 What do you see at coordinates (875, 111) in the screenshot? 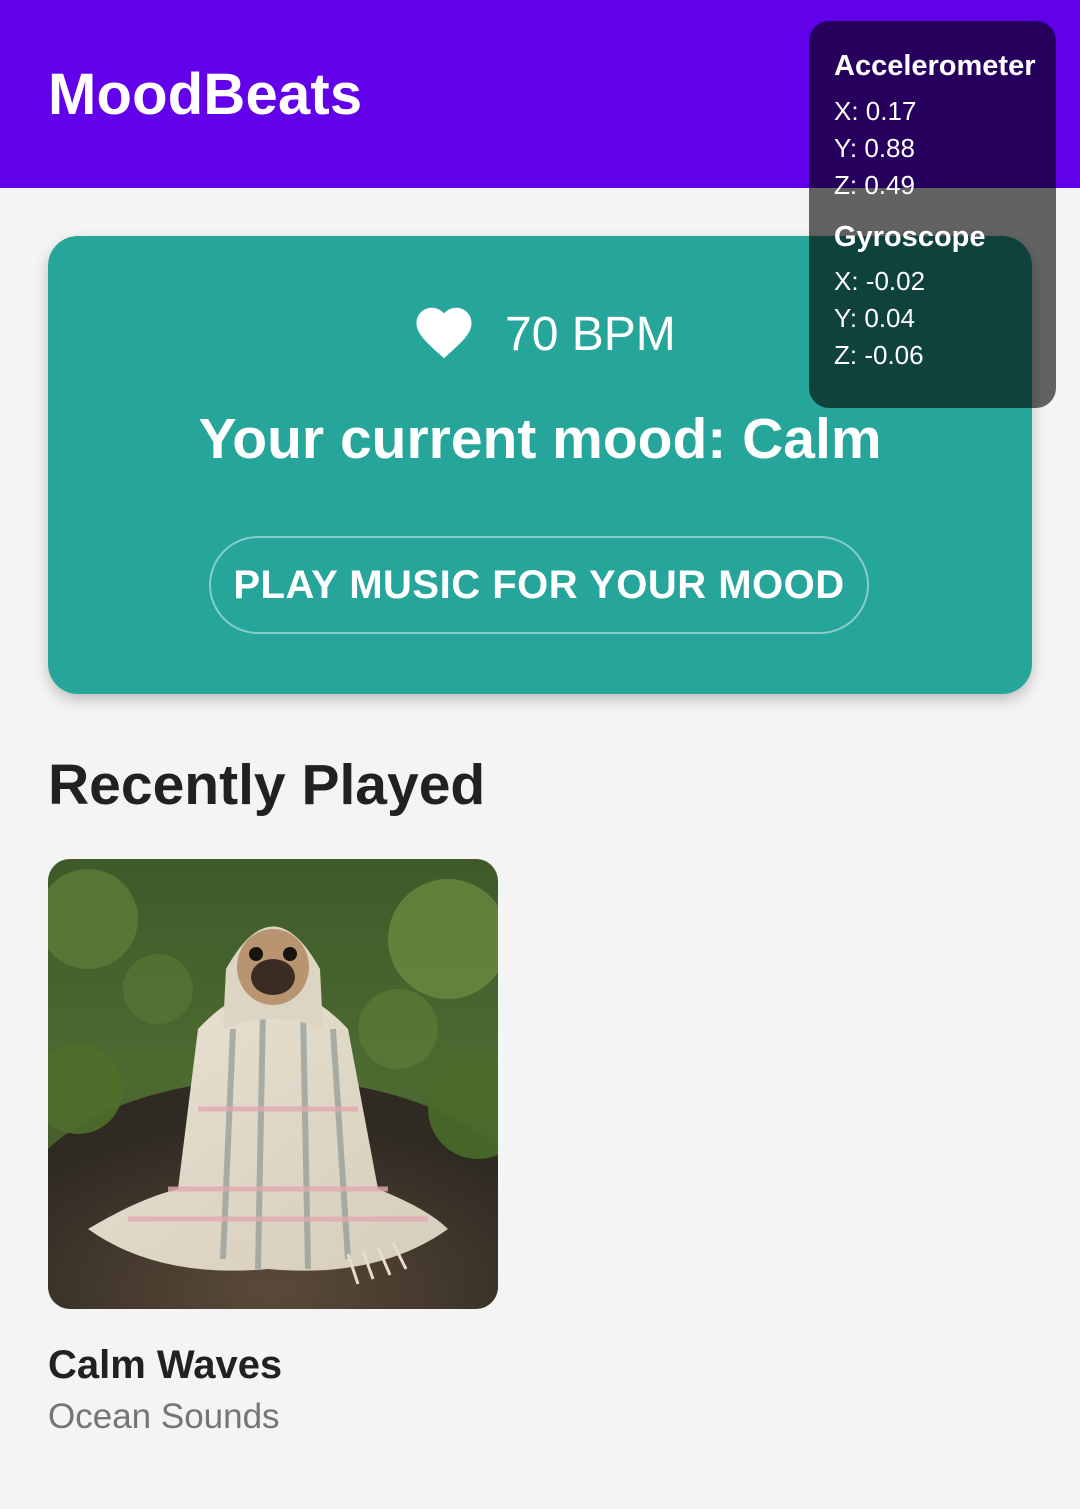
I see `accelerometer-x: X: 0.17` at bounding box center [875, 111].